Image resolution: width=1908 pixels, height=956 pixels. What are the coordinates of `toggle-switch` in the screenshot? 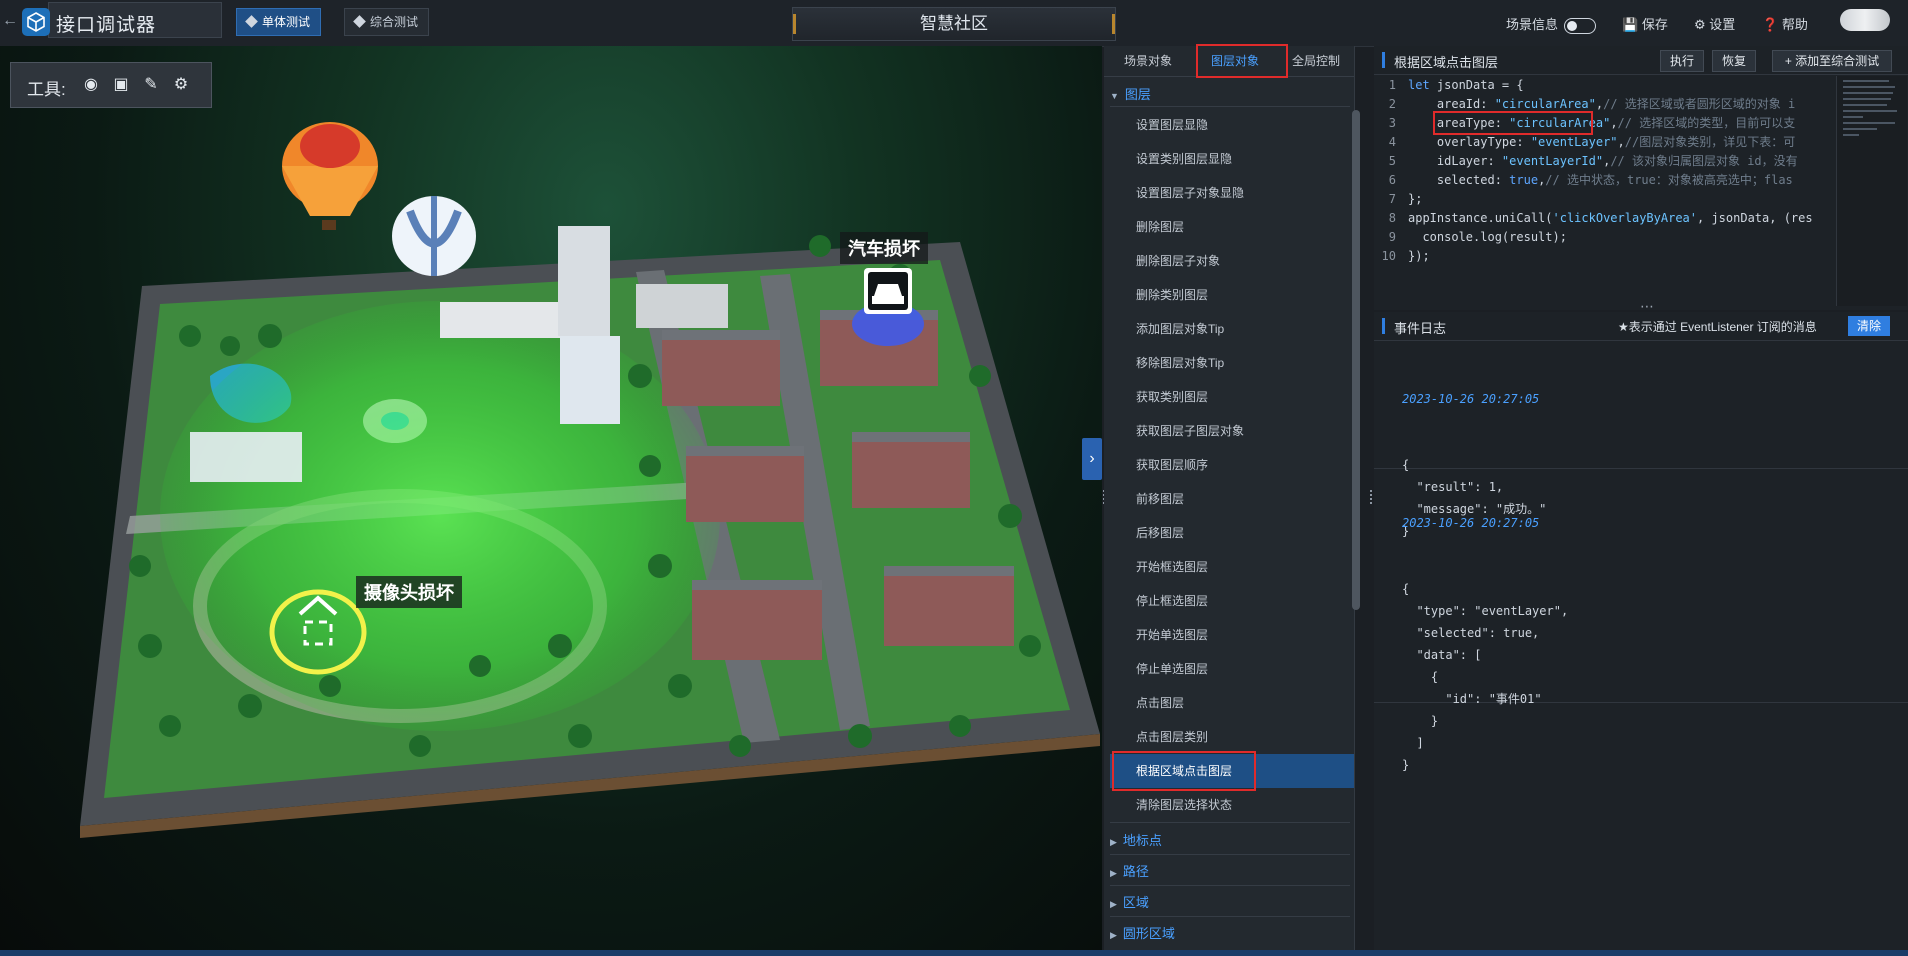 It's located at (1580, 25).